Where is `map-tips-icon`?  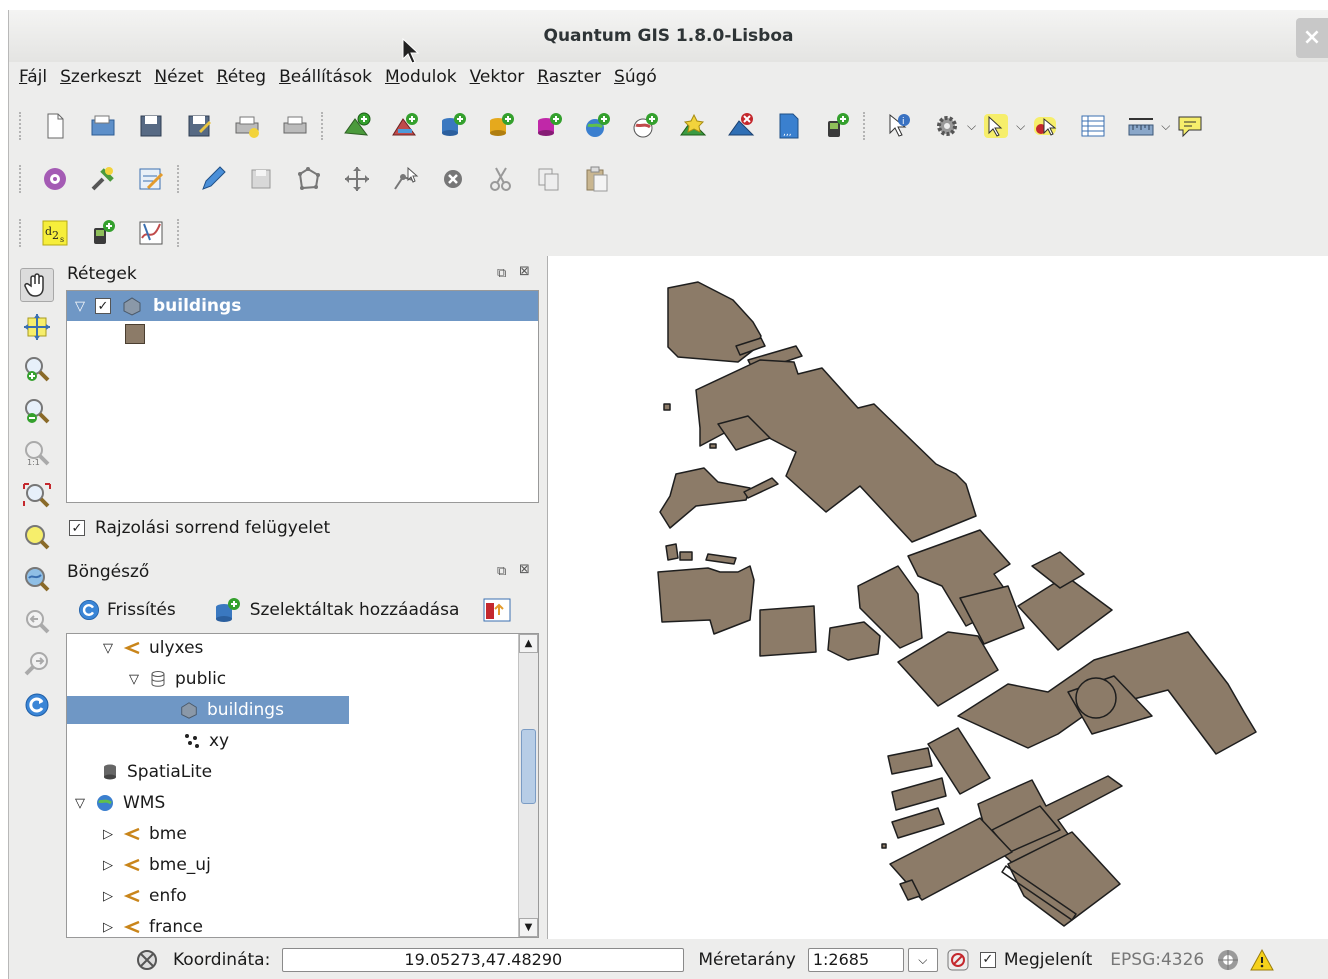
map-tips-icon is located at coordinates (1190, 126).